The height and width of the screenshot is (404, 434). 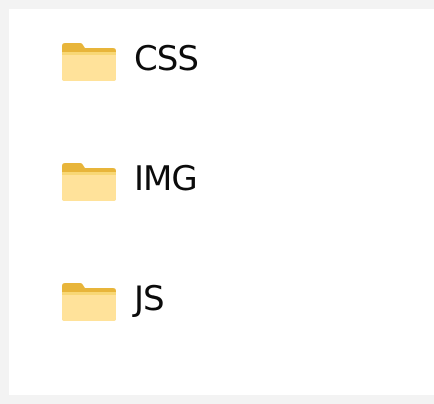 I want to click on folder-item-css: CSS, so click(x=159, y=57).